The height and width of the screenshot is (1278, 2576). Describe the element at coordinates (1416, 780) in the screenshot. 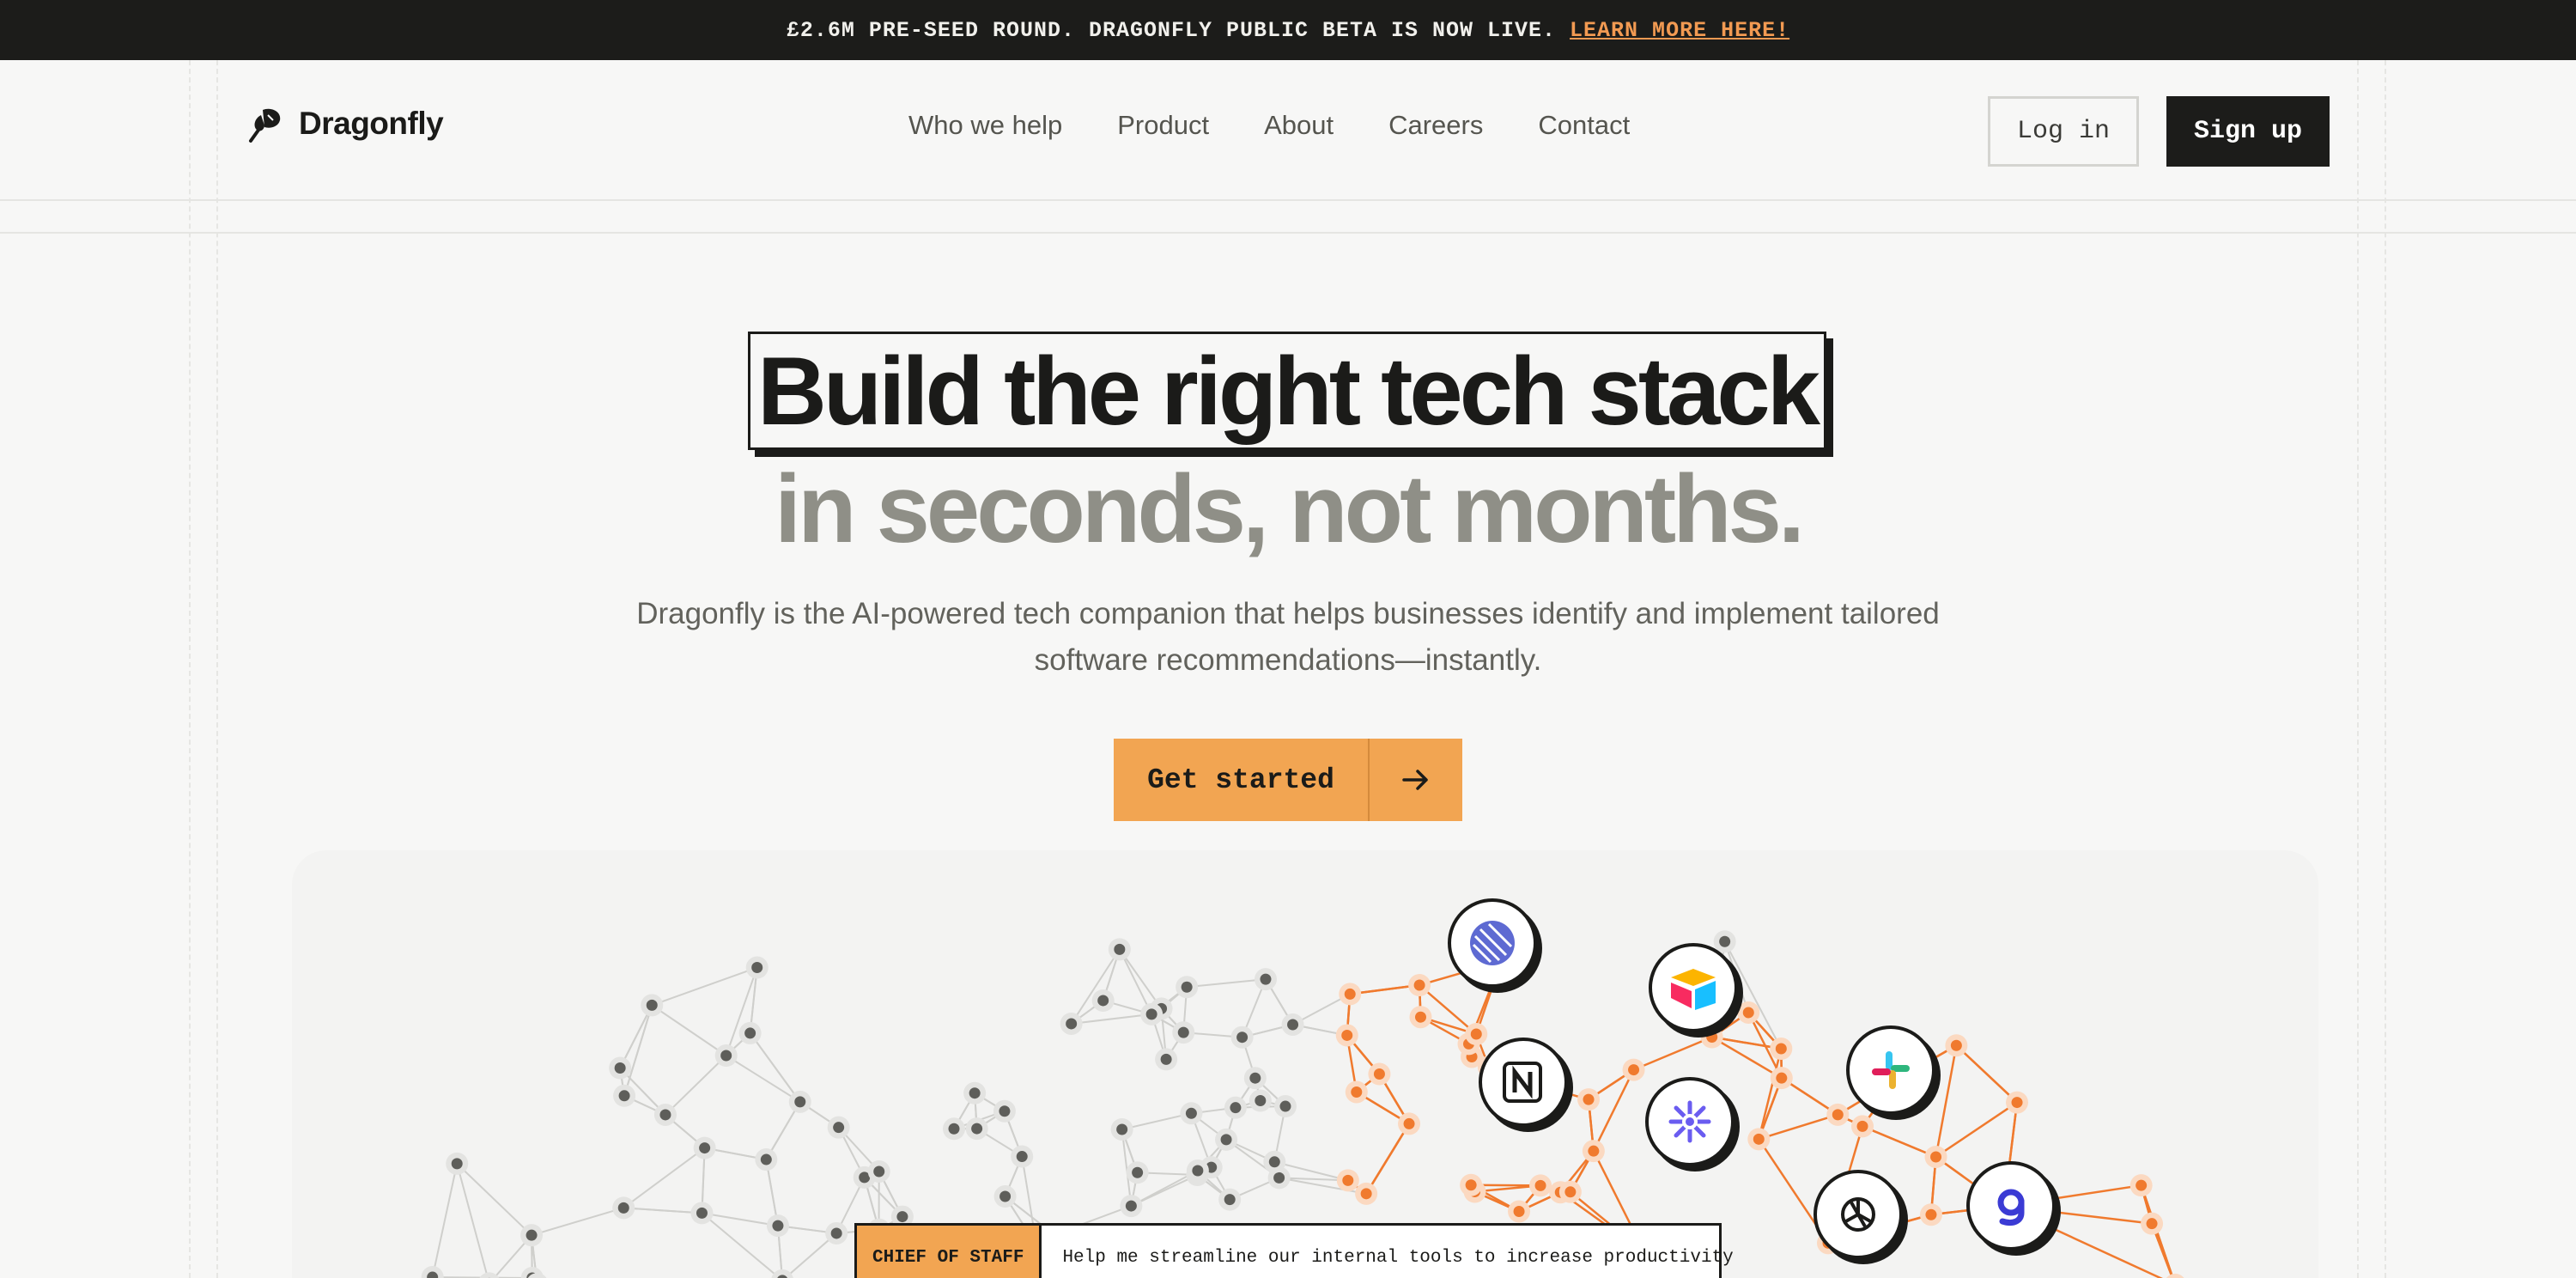

I see `arrow-right-icon` at that location.